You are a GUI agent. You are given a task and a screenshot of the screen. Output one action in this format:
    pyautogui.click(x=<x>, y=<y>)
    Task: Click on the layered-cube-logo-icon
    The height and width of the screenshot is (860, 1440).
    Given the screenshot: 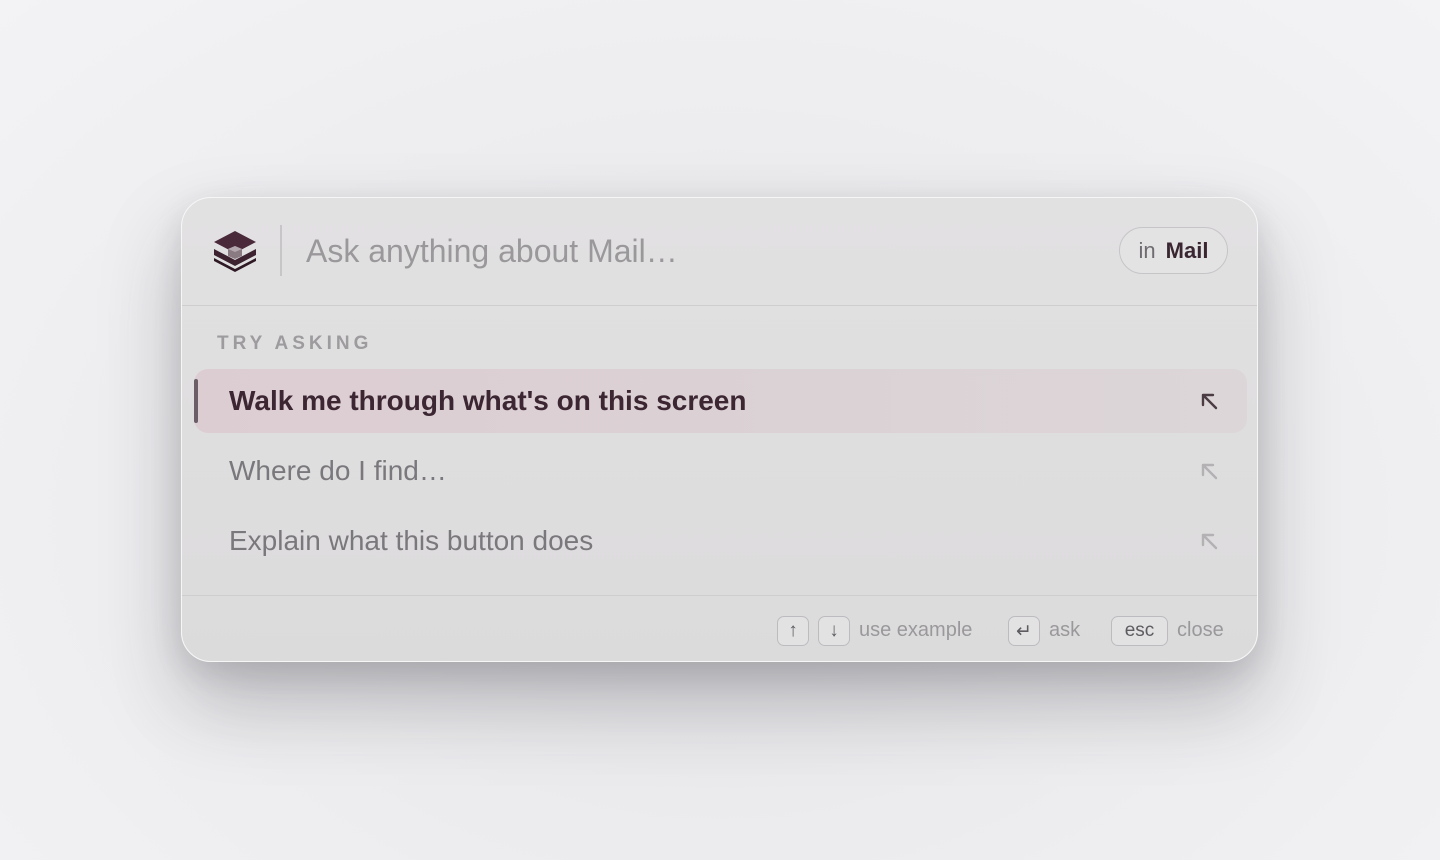 What is the action you would take?
    pyautogui.click(x=235, y=251)
    